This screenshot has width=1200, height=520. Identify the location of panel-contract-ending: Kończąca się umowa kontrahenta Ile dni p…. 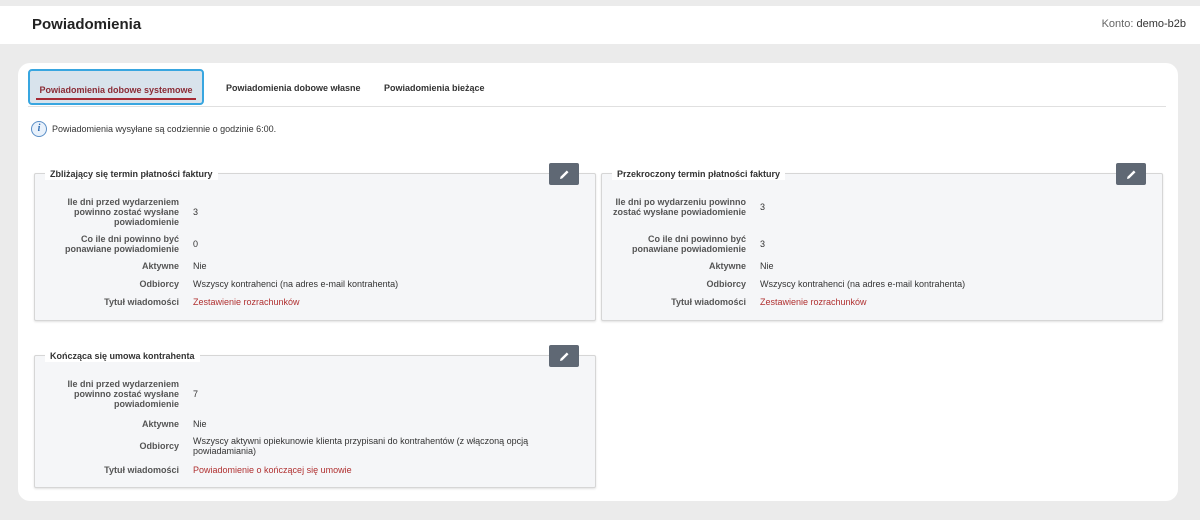
(315, 416).